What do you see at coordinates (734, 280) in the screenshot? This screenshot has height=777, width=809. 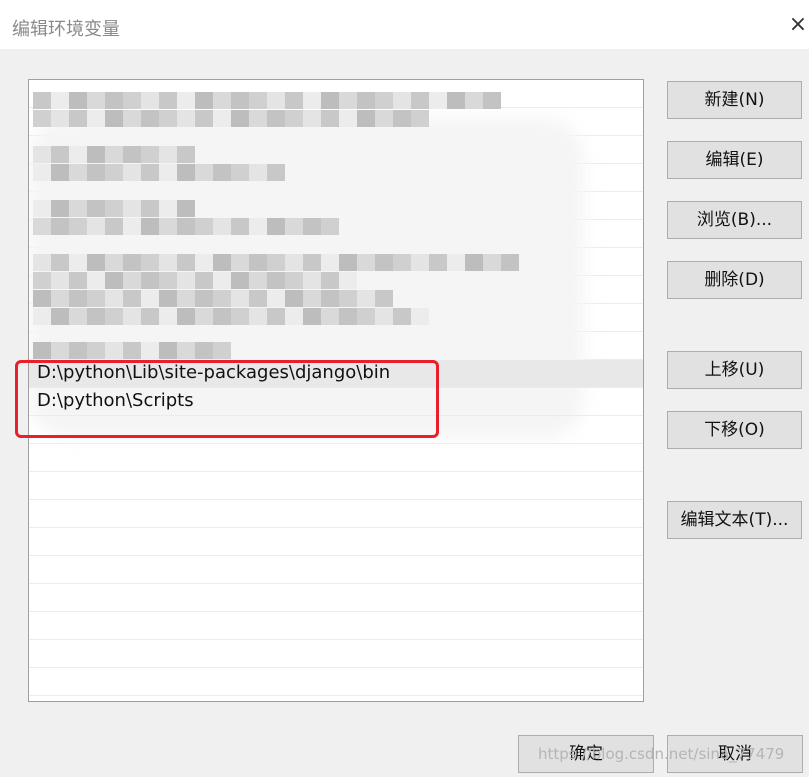 I see `delete-button: 删除(D)` at bounding box center [734, 280].